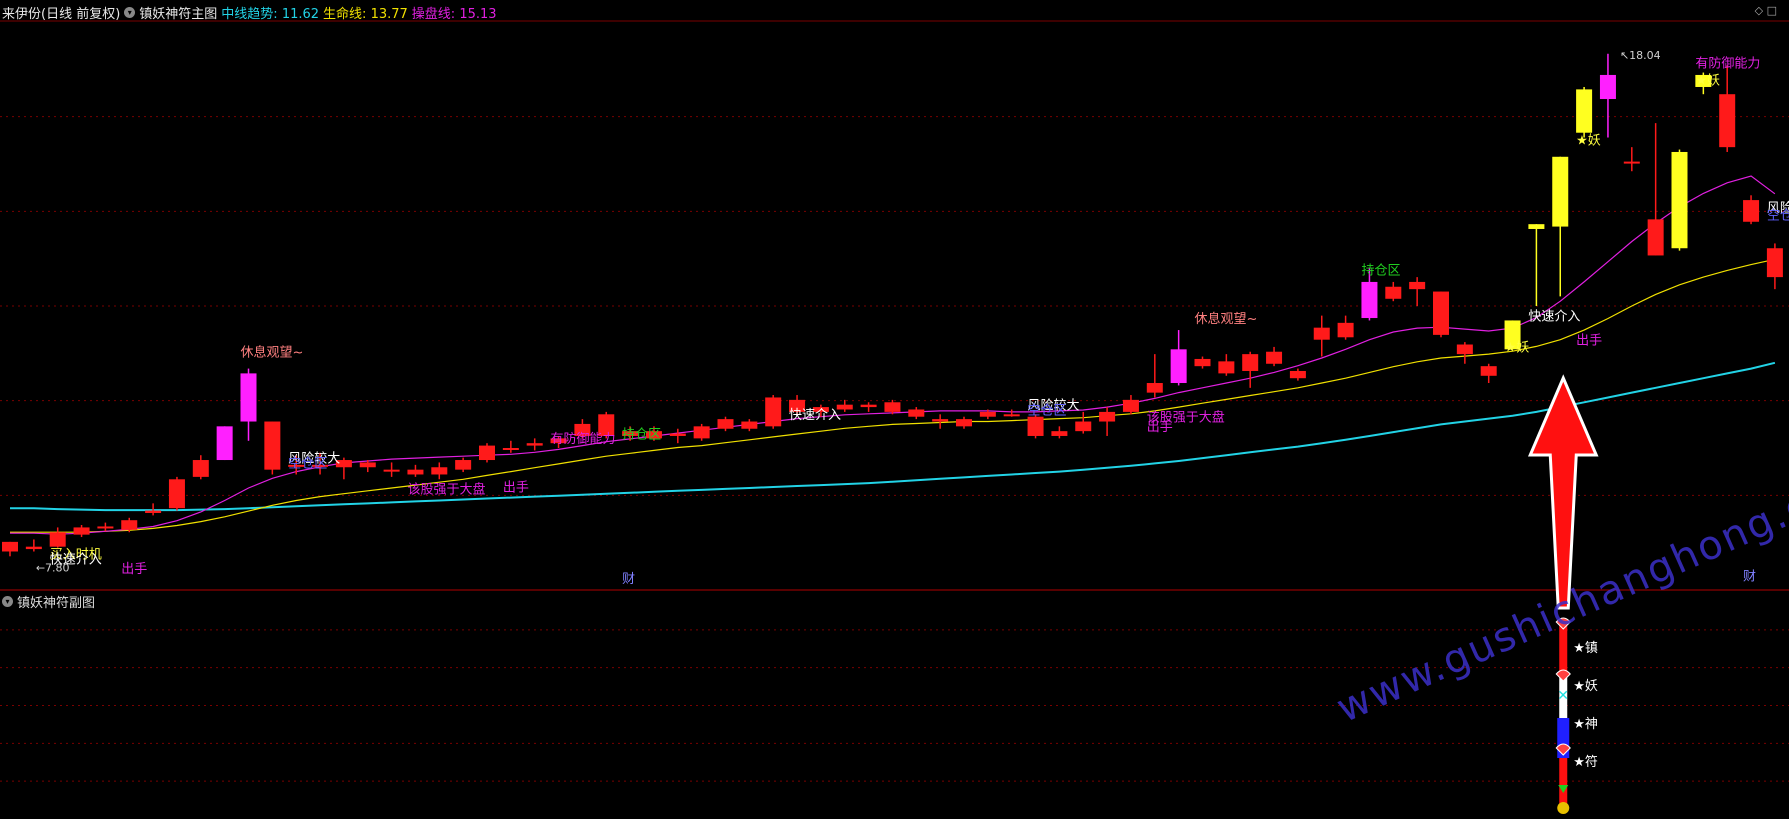  I want to click on diamond-icon, so click(1563, 675).